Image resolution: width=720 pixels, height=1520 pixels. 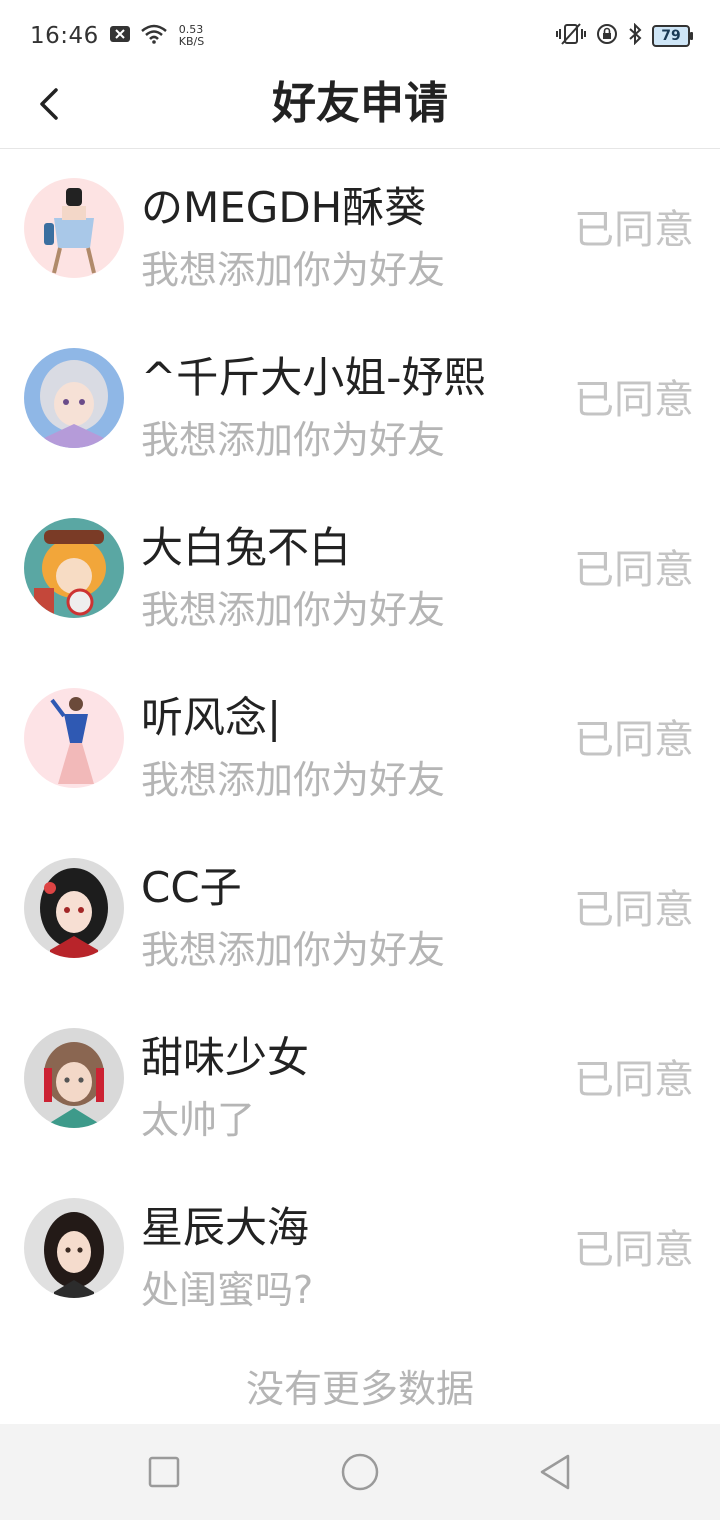 I want to click on back-icon, so click(x=555, y=1472).